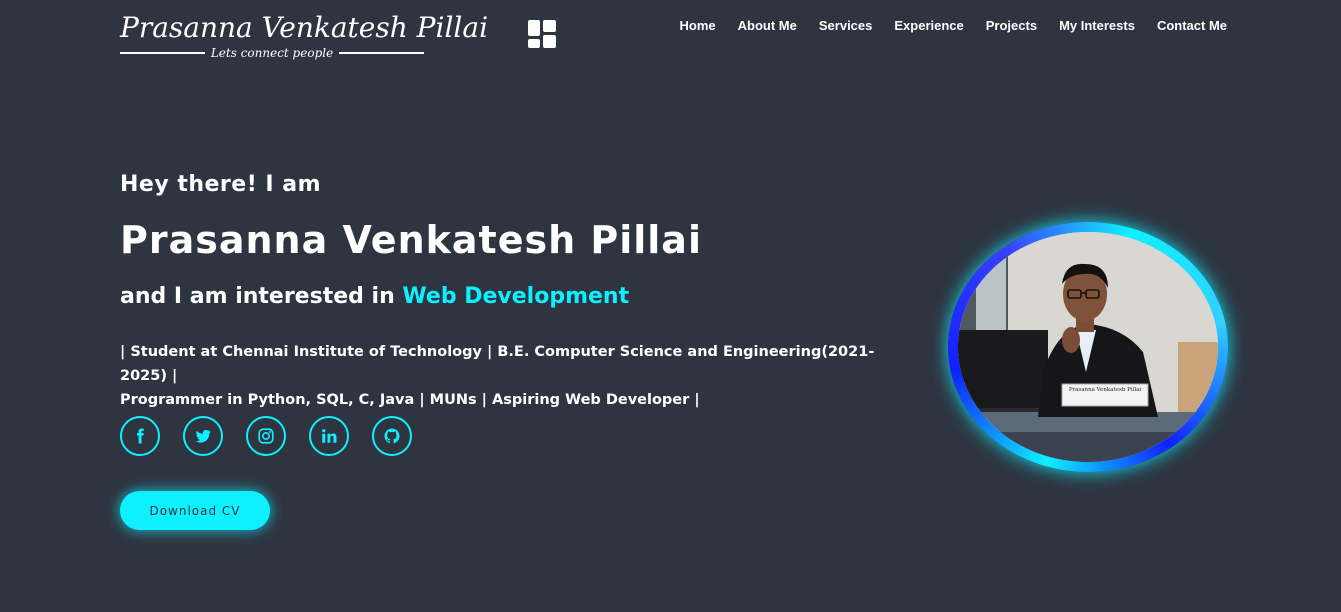 This screenshot has width=1341, height=612. Describe the element at coordinates (542, 34) in the screenshot. I see `grid-menu-icon` at that location.